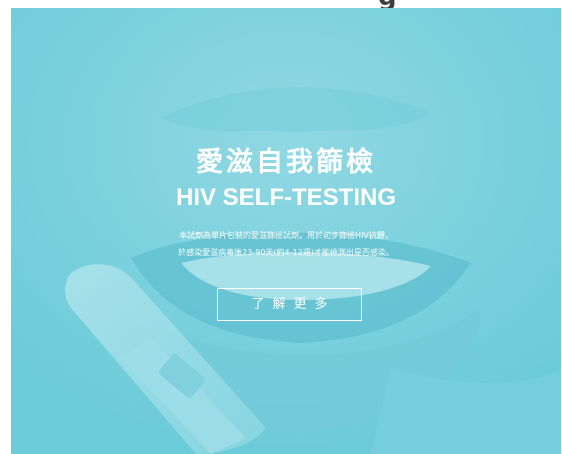 The height and width of the screenshot is (454, 562). What do you see at coordinates (286, 252) in the screenshot?
I see `hero-description-line-2: 於感染愛滋病毒後23-90天(約4-12週)才能檢測出是否感染。` at bounding box center [286, 252].